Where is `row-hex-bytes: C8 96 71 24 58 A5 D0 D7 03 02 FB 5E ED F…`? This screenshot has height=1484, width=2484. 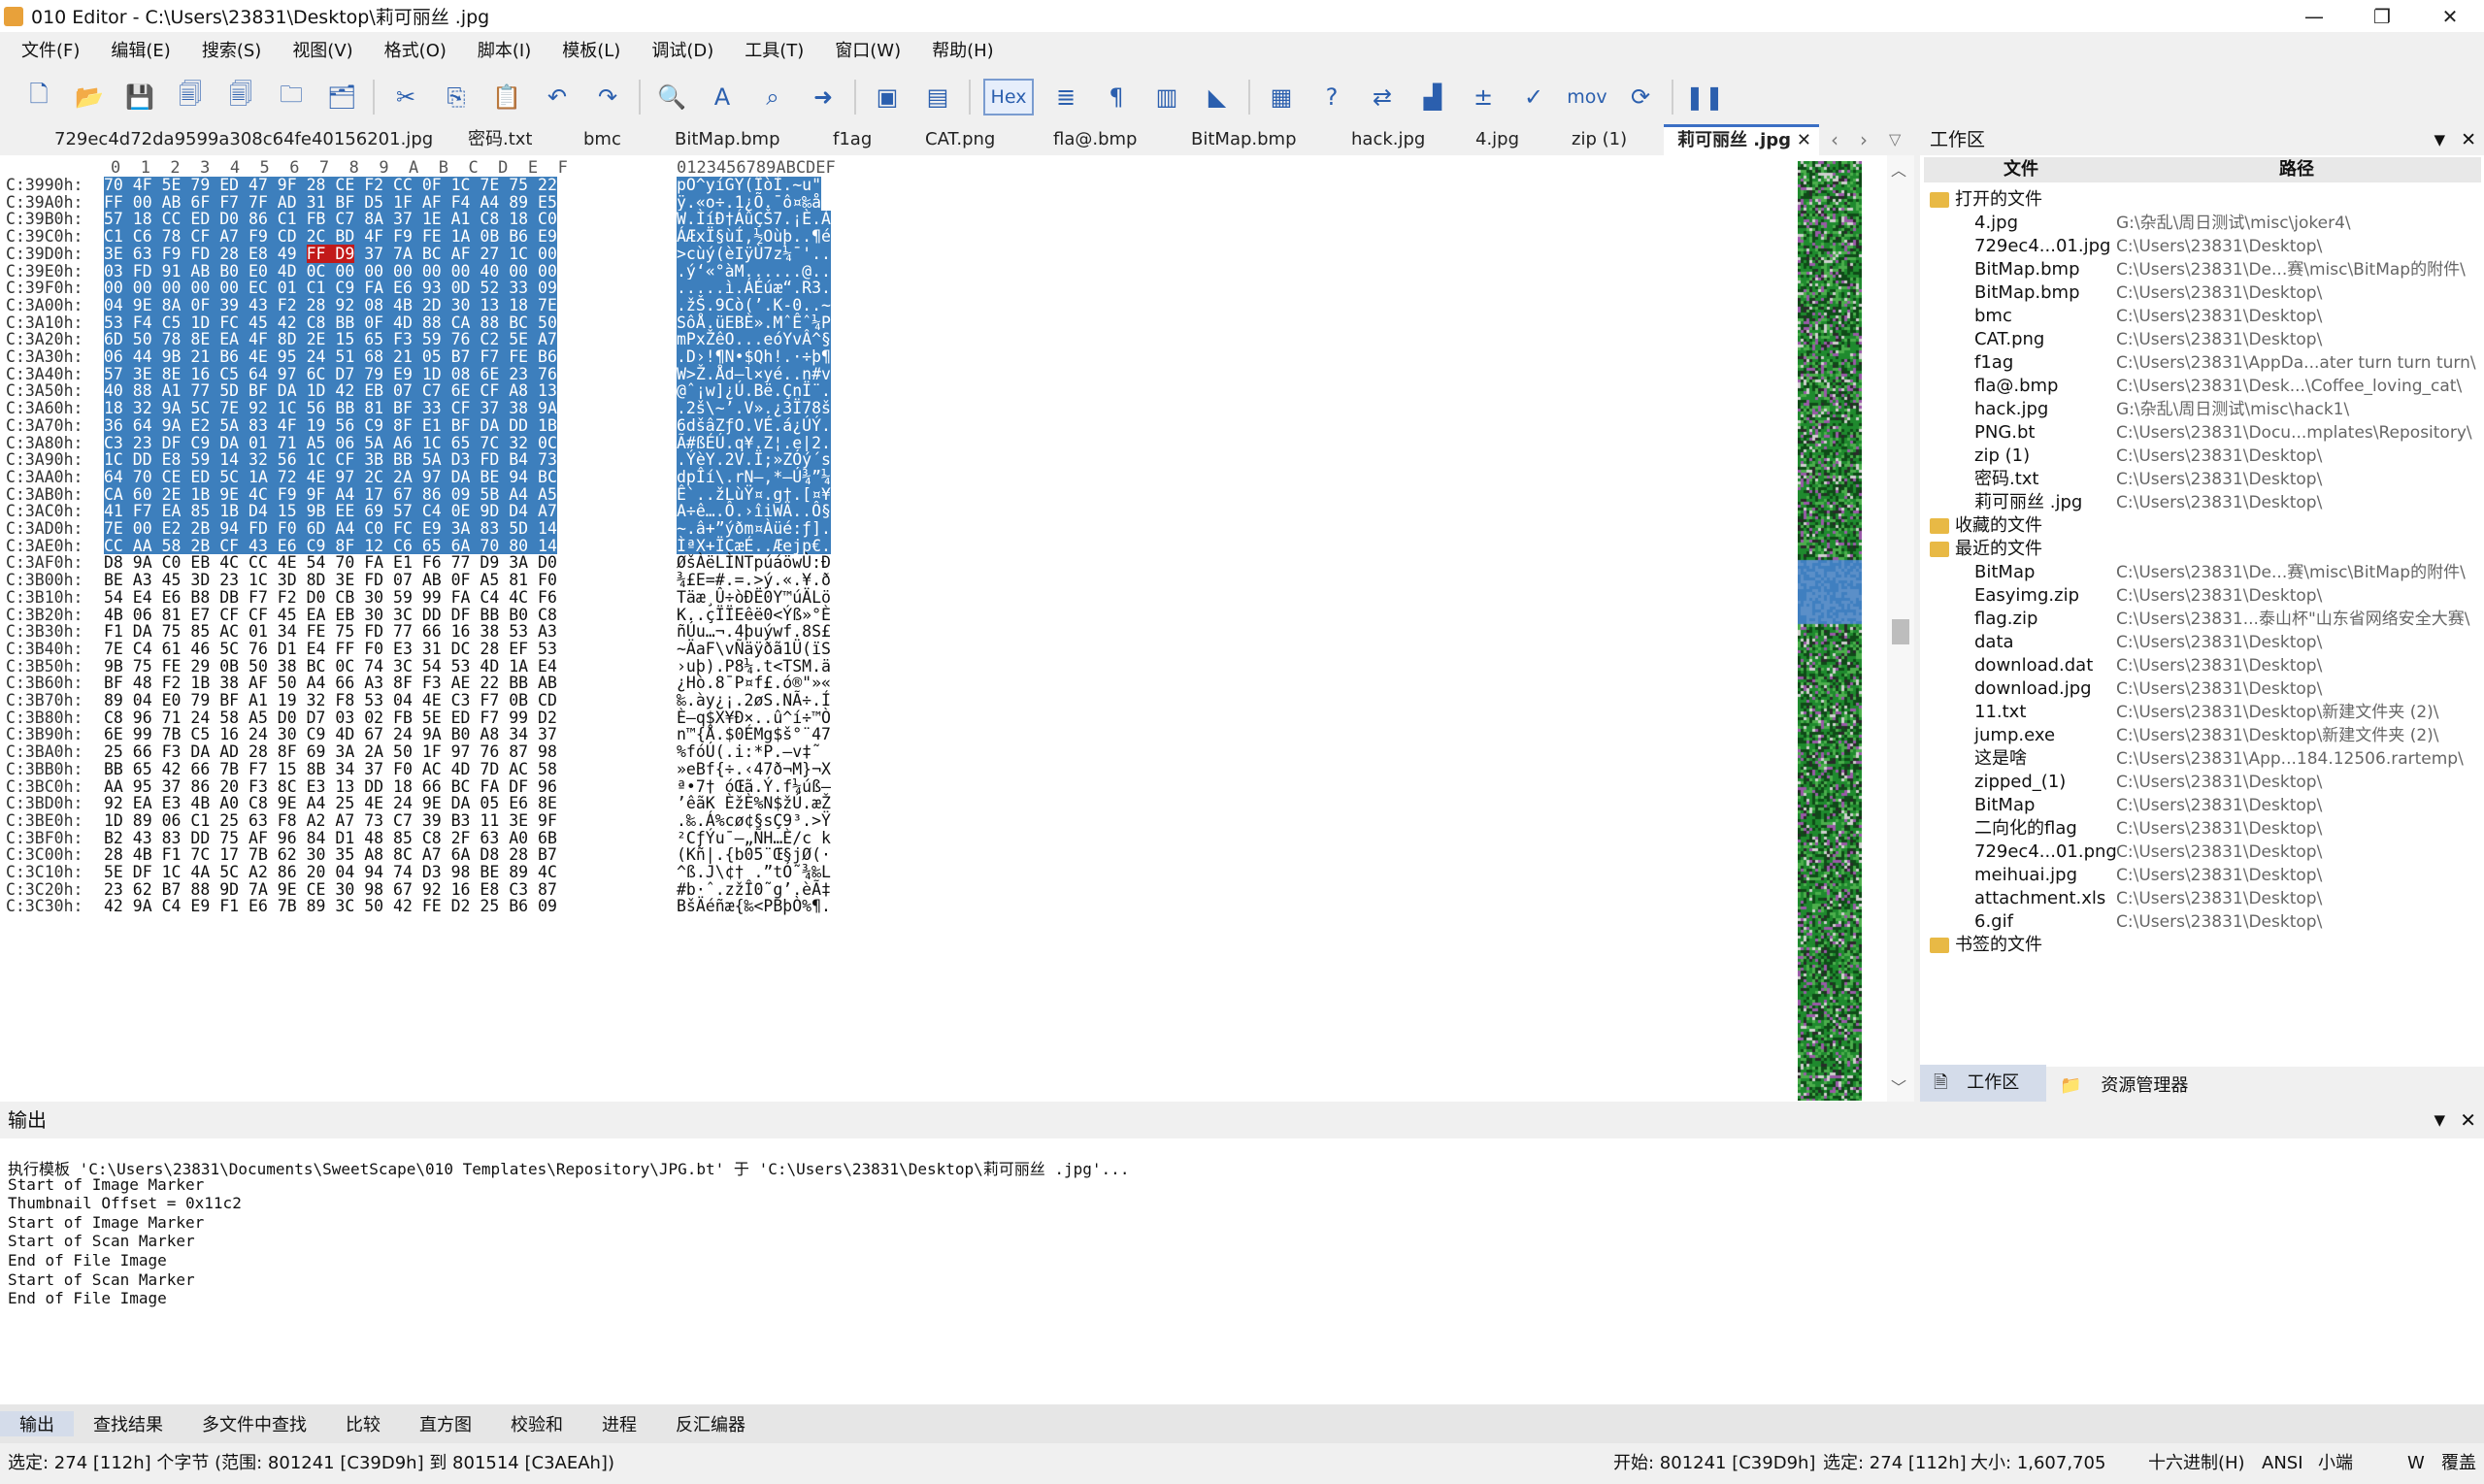 row-hex-bytes: C8 96 71 24 58 A5 D0 D7 03 02 FB 5E ED F… is located at coordinates (330, 718).